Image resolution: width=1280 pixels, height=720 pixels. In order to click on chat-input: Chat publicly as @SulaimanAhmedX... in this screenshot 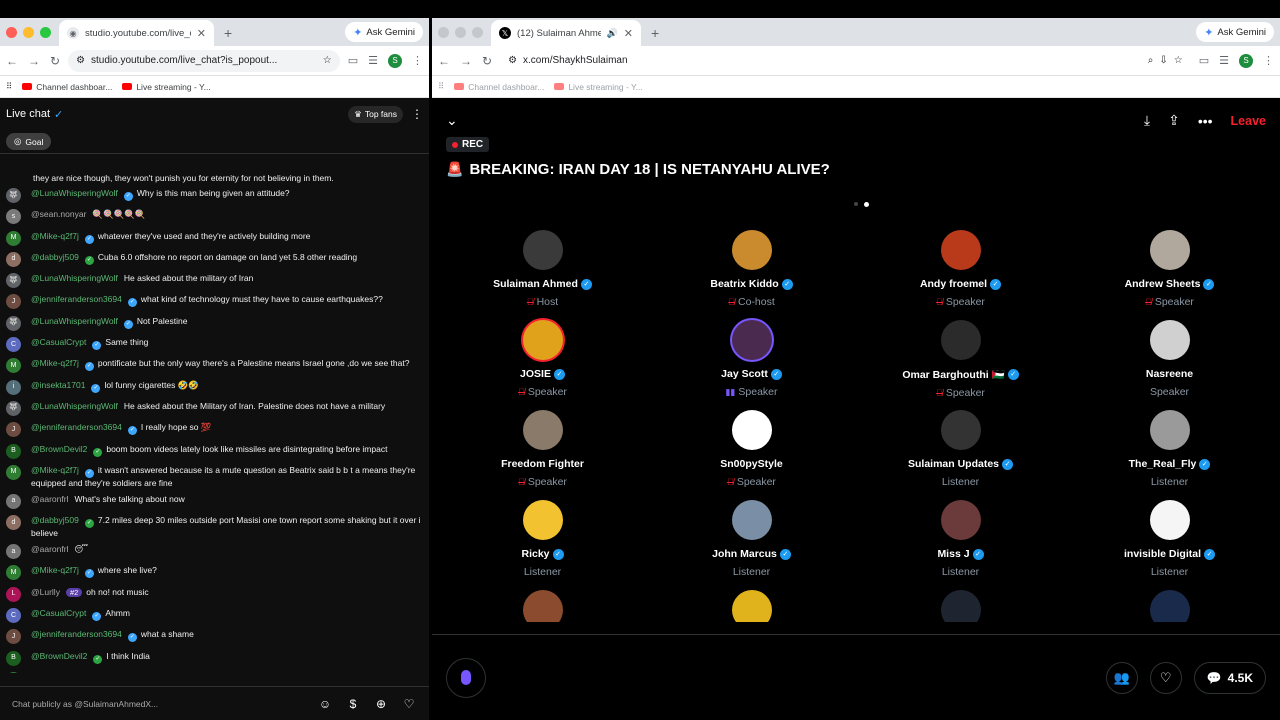, I will do `click(158, 704)`.